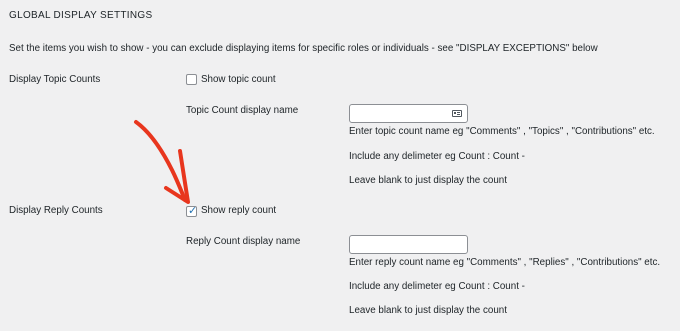 This screenshot has width=680, height=331. What do you see at coordinates (55, 79) in the screenshot?
I see `topic-counts-row-label: Display Topic Counts` at bounding box center [55, 79].